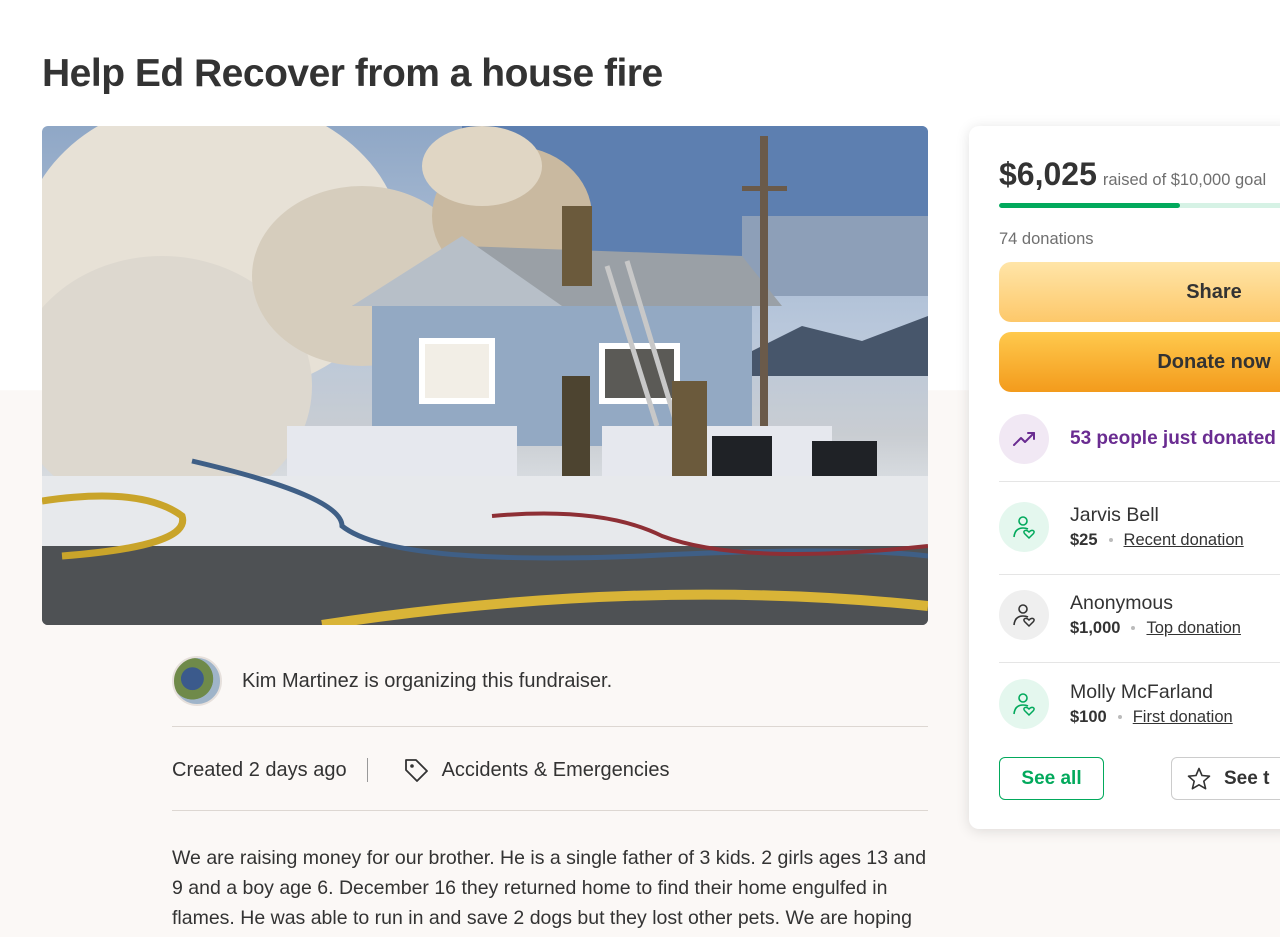  What do you see at coordinates (352, 73) in the screenshot?
I see `page-title: Help Ed Recover from a house fire` at bounding box center [352, 73].